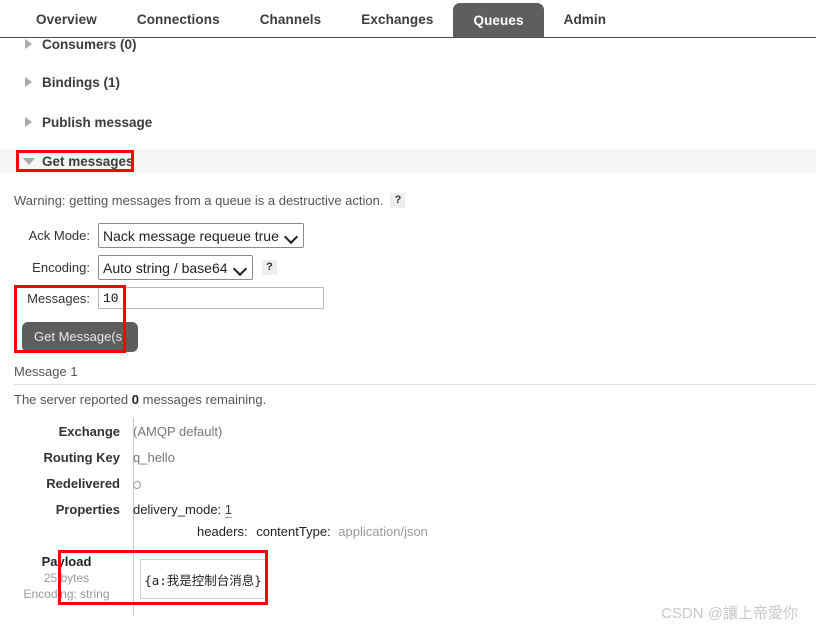 This screenshot has height=633, width=816. What do you see at coordinates (729, 613) in the screenshot?
I see `watermark: CSDN @讓上帝愛你` at bounding box center [729, 613].